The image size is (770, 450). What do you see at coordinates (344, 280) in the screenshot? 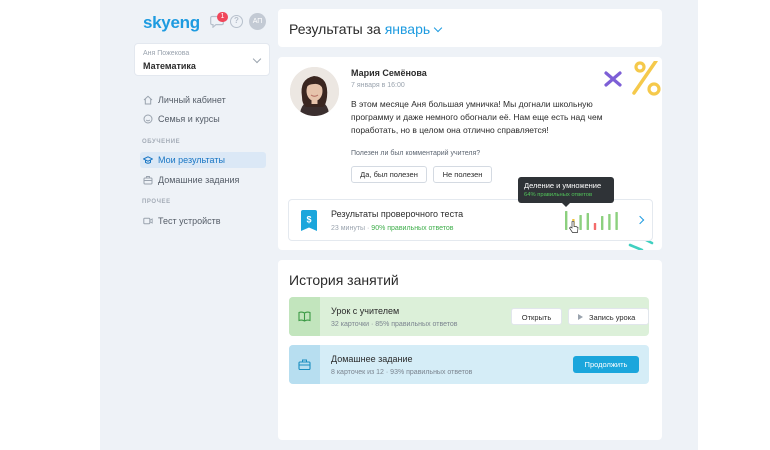
I see `history-title: История занятий` at bounding box center [344, 280].